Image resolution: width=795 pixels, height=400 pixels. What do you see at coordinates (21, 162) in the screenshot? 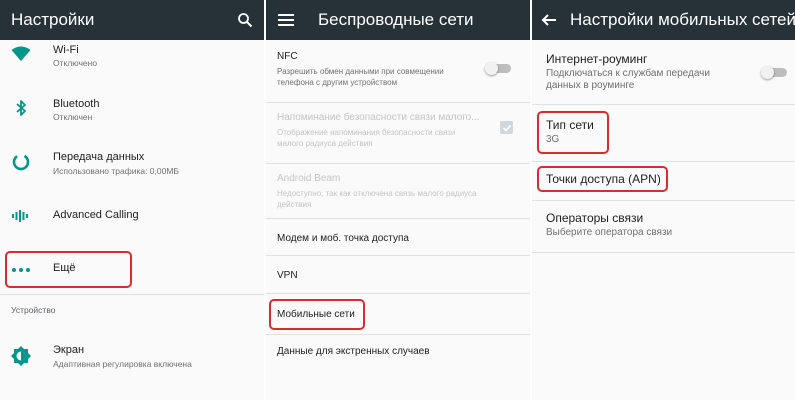
I see `data-usage-icon` at bounding box center [21, 162].